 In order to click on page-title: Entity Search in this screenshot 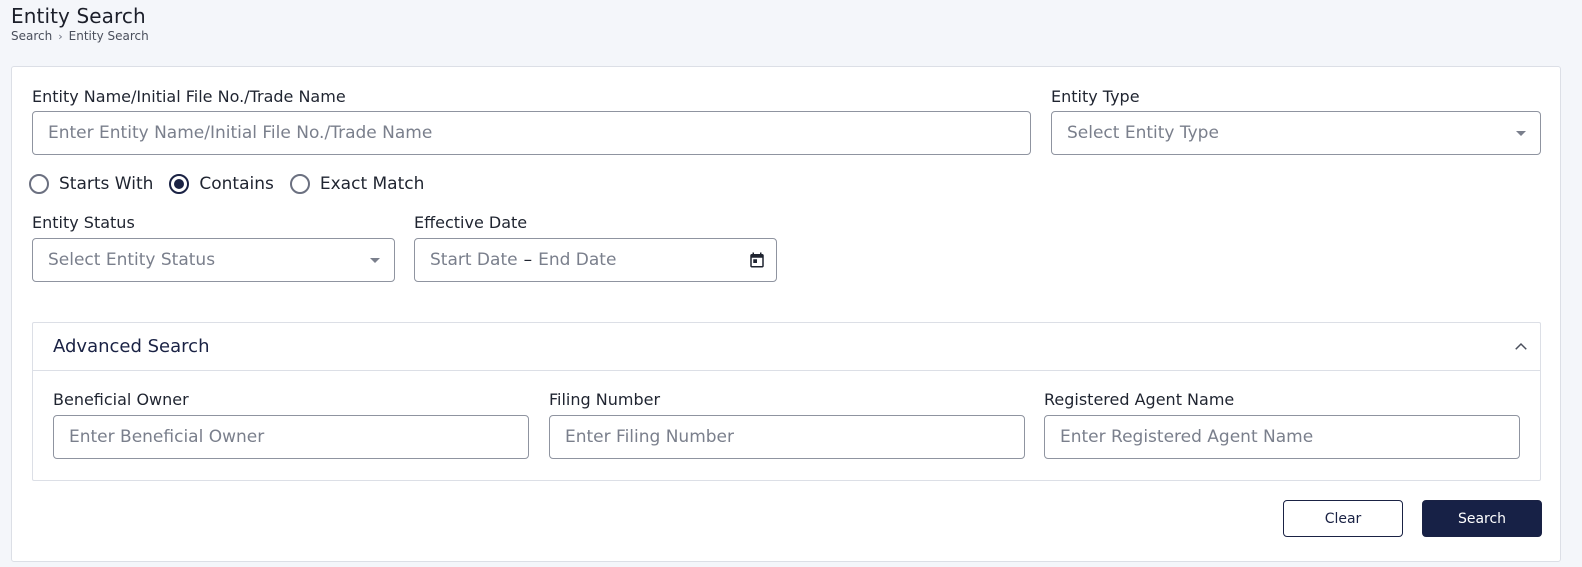, I will do `click(78, 16)`.